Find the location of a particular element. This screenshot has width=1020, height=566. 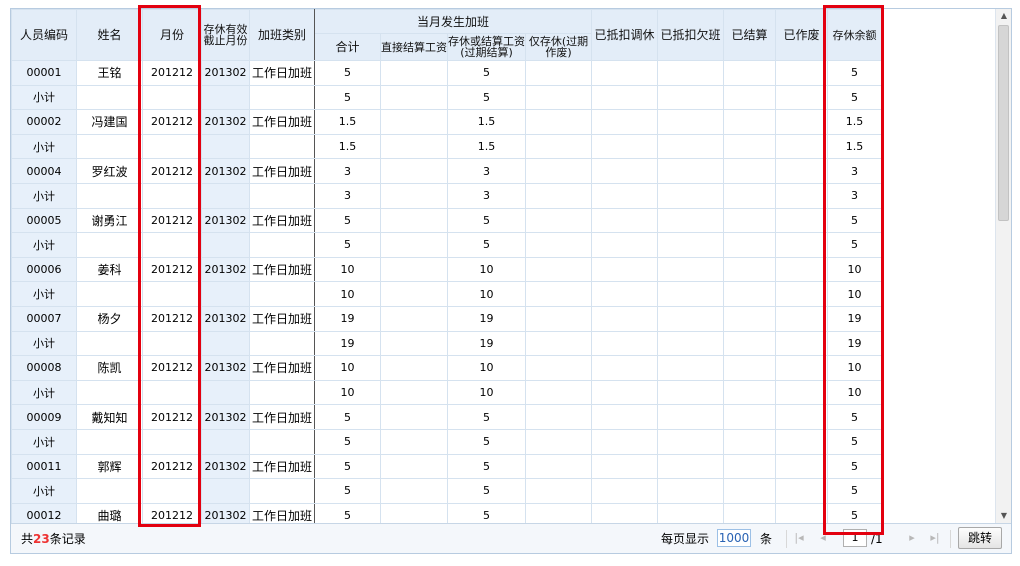

prev-page-icon: ◂ is located at coordinates (823, 538).